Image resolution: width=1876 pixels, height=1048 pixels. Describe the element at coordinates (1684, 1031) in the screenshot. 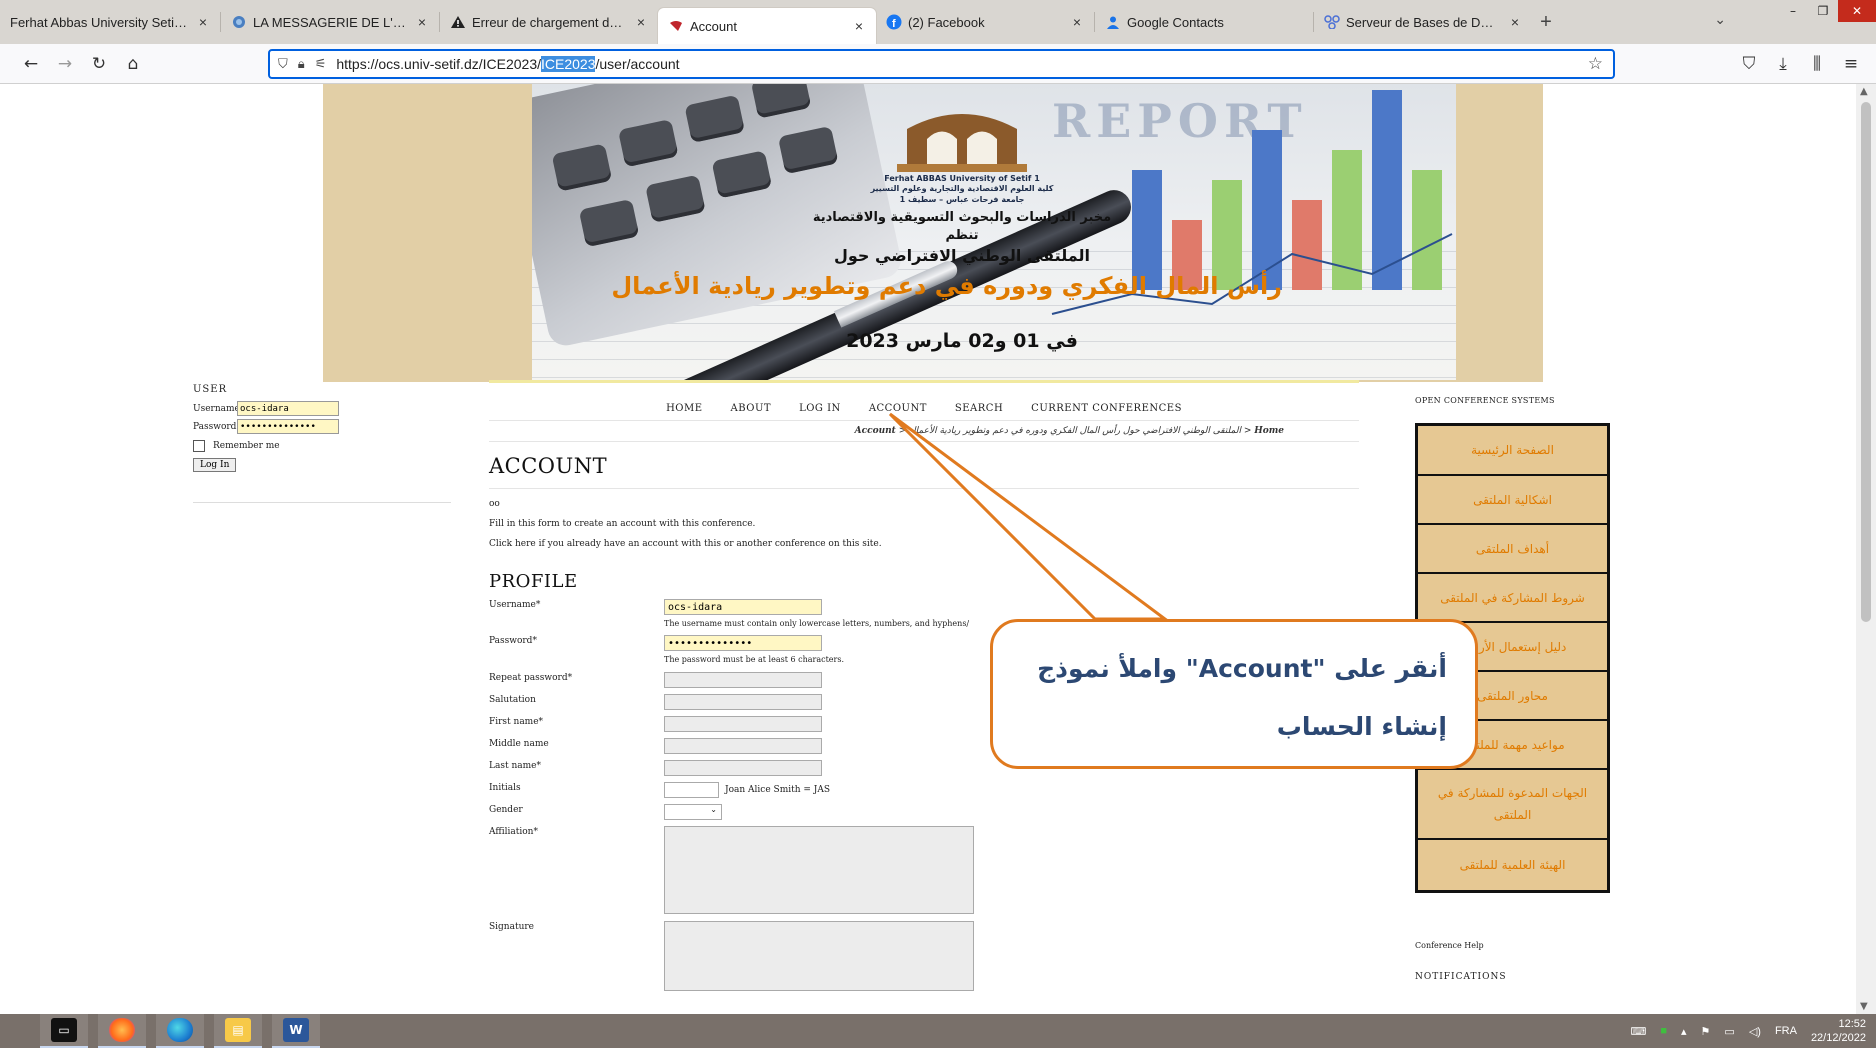

I see `show-hidden-icons: ▴` at that location.